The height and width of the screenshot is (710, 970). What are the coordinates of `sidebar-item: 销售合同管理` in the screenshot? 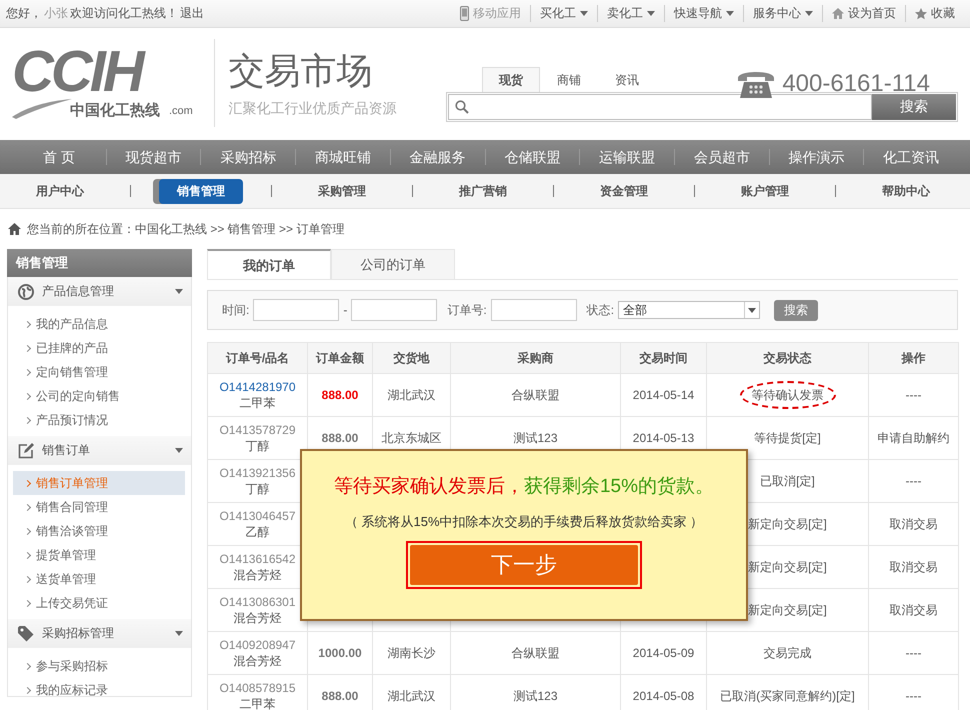 It's located at (99, 507).